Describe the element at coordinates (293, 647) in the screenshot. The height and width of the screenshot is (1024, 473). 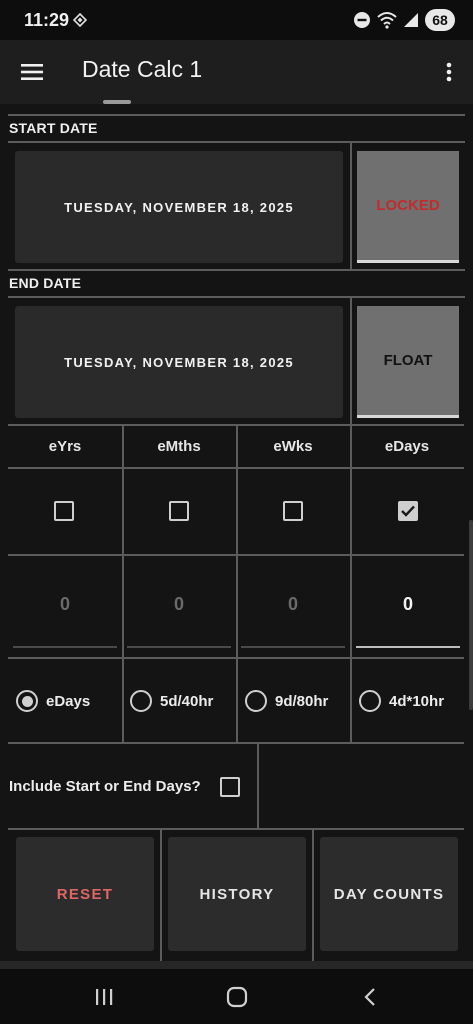
I see `weeks-field-underline` at that location.